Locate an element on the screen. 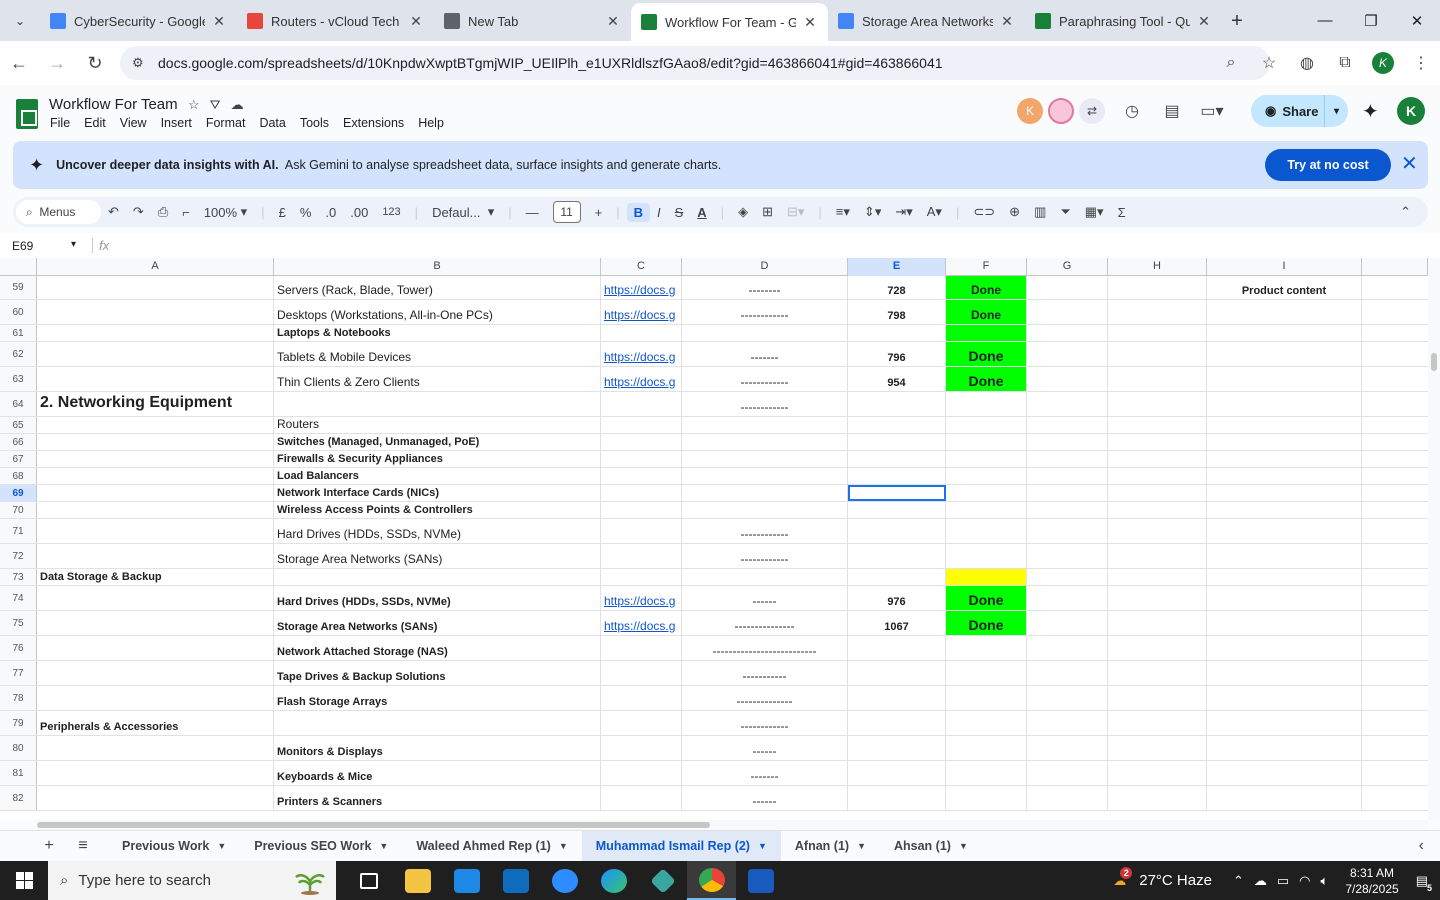 Image resolution: width=1440 pixels, height=900 pixels. cell-e76 is located at coordinates (897, 648).